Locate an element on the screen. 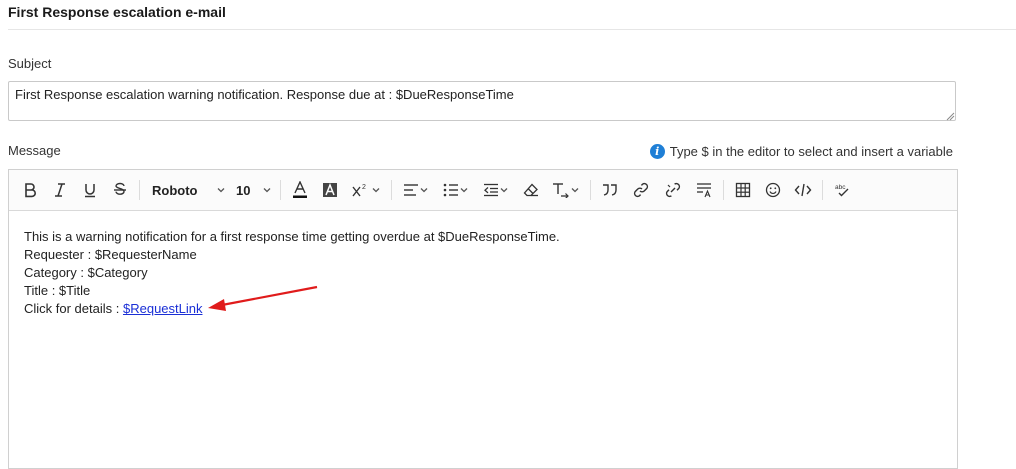 Image resolution: width=1016 pixels, height=469 pixels. message-label: Message is located at coordinates (34, 150).